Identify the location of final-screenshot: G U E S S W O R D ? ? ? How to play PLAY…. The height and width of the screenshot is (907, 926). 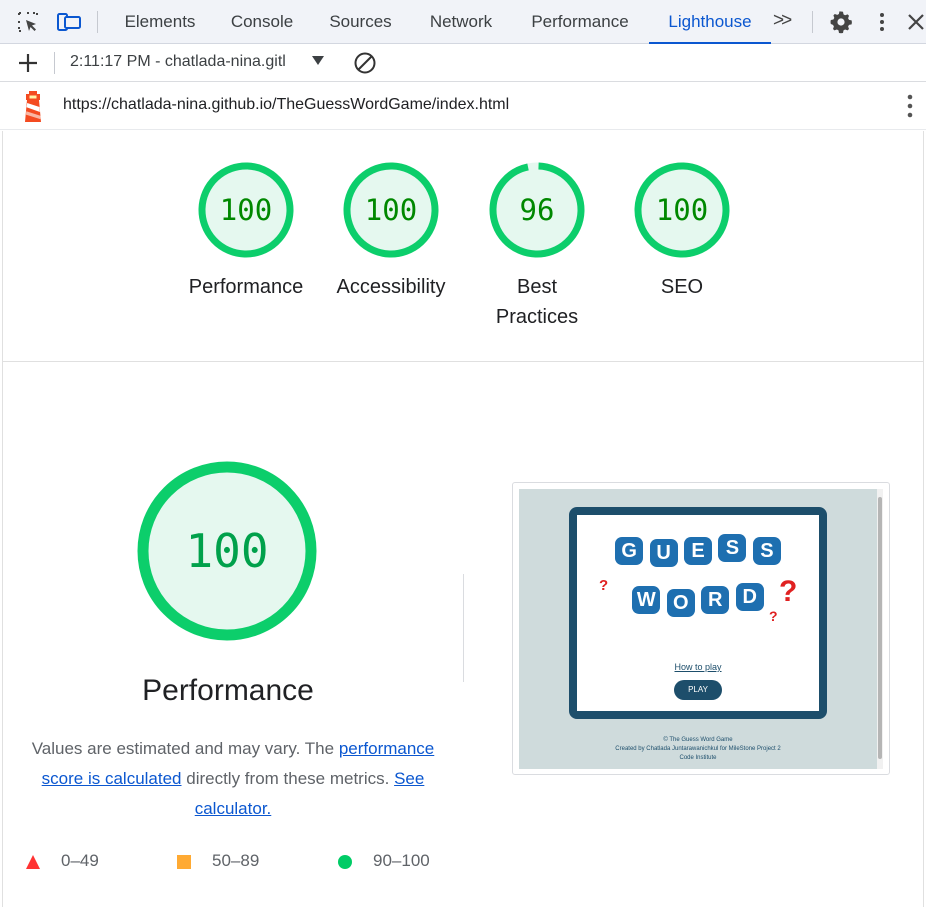
(701, 628).